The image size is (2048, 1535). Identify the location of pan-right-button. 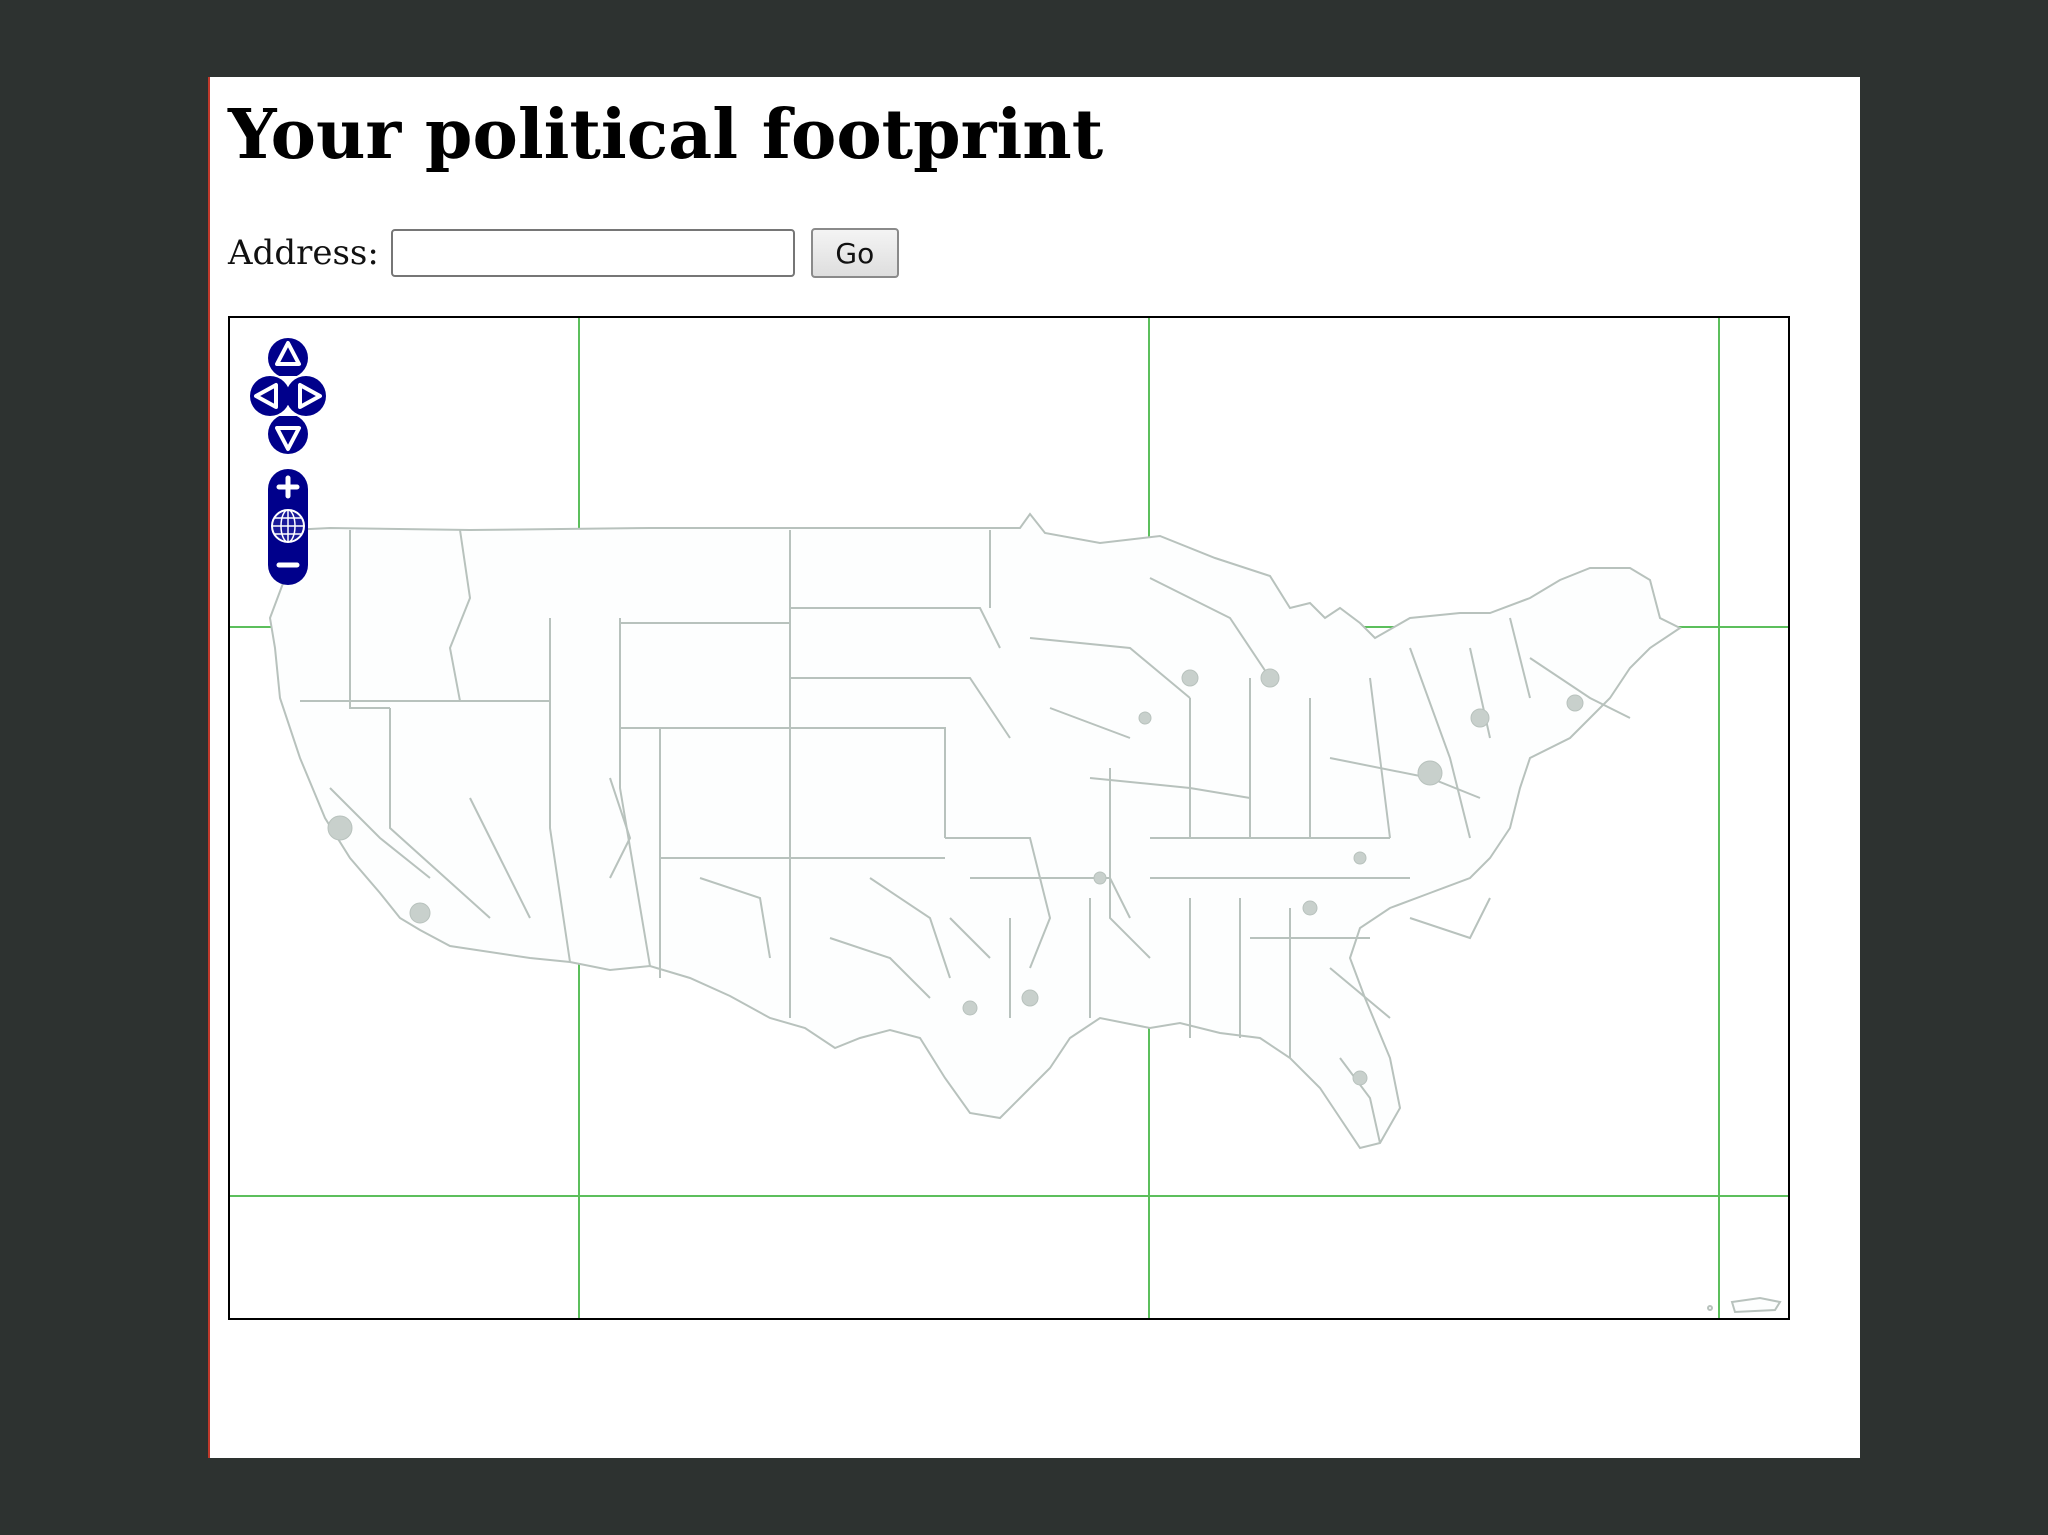
(307, 396).